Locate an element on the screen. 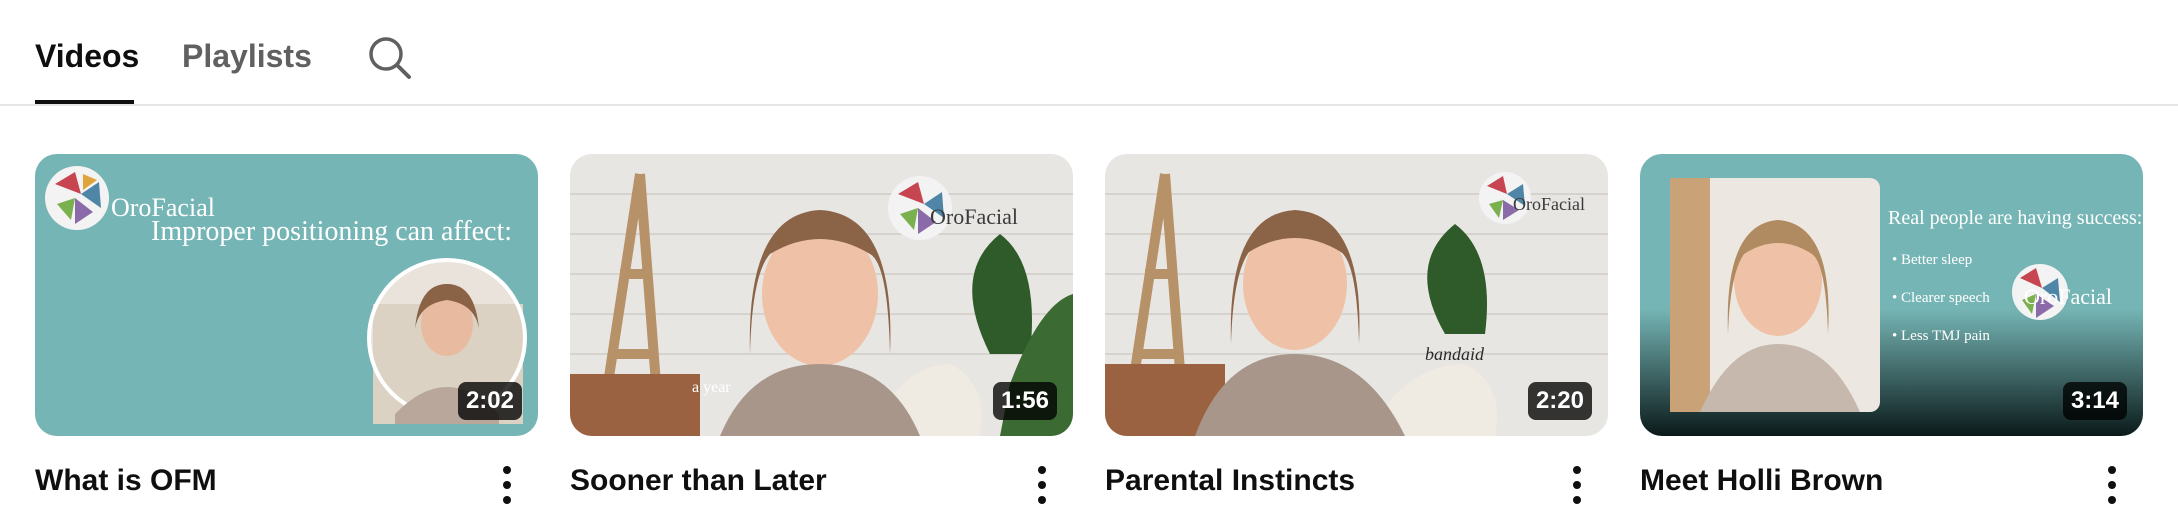 The image size is (2178, 516). video-title: Meet Holli Brown is located at coordinates (1761, 481).